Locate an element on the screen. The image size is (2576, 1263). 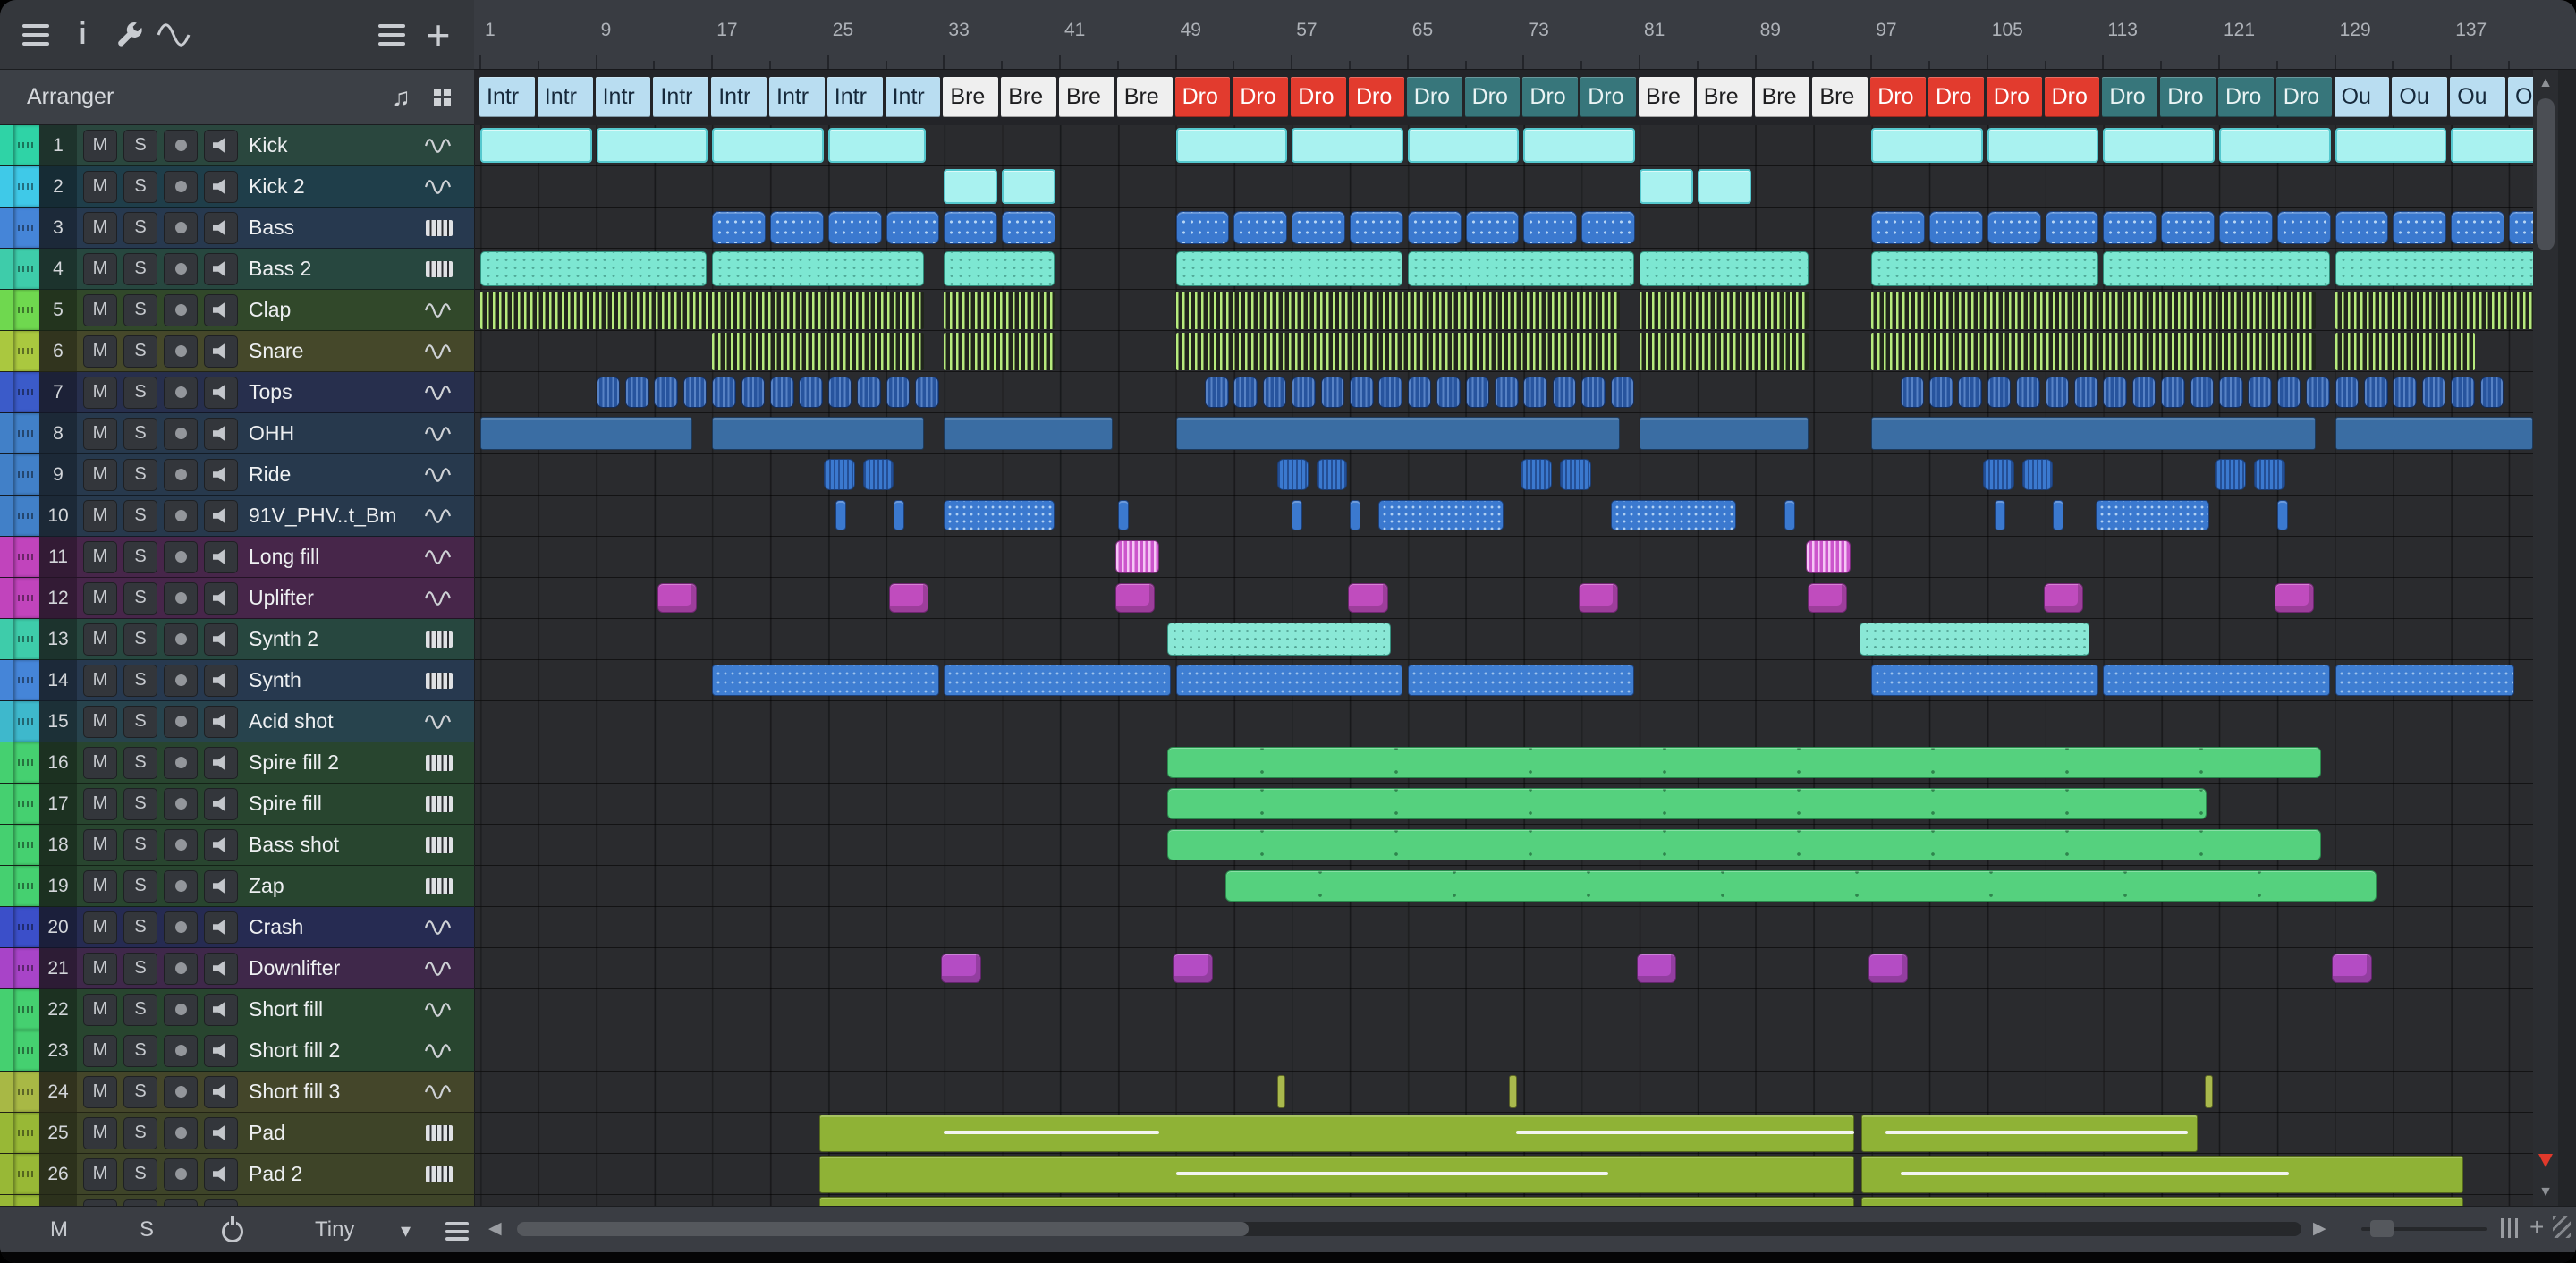
track-row: 18 M S Bass shot is located at coordinates (237, 845).